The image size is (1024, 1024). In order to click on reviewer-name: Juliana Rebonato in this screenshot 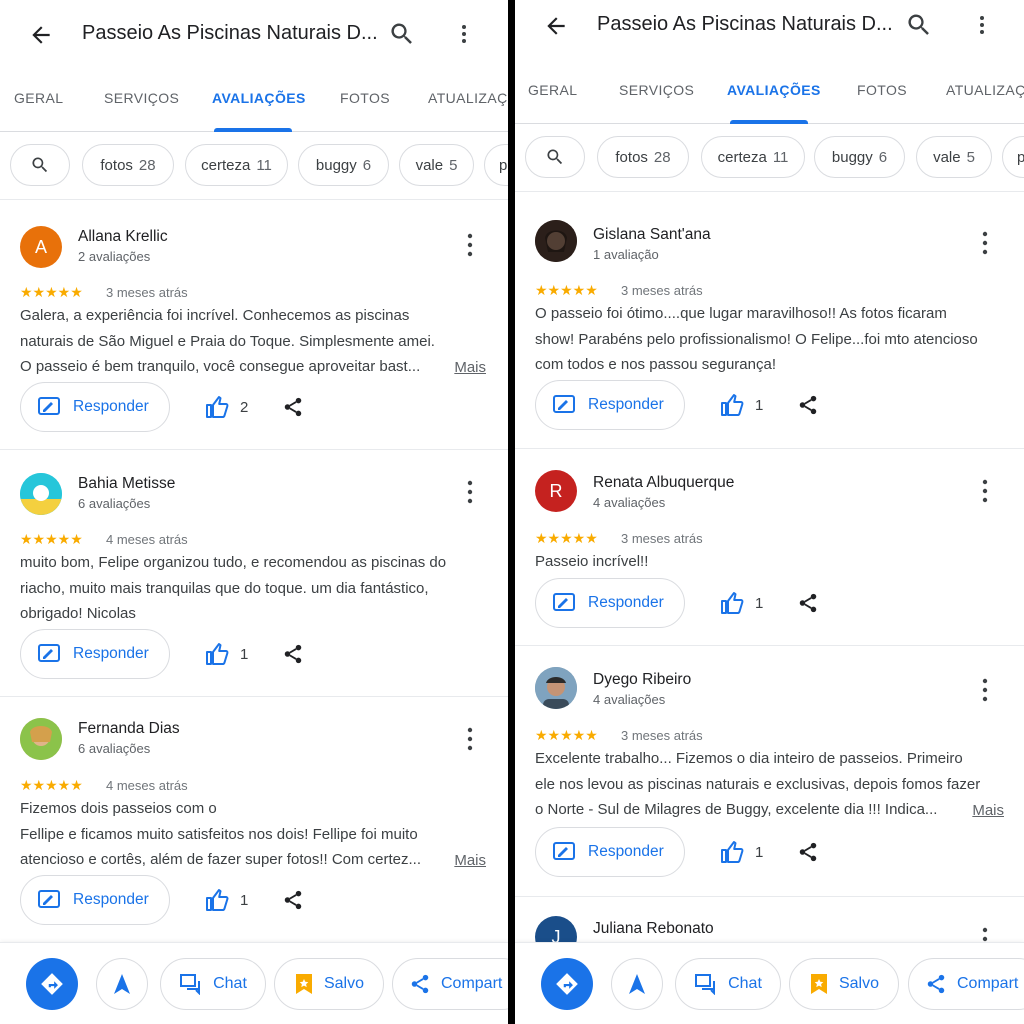, I will do `click(653, 929)`.